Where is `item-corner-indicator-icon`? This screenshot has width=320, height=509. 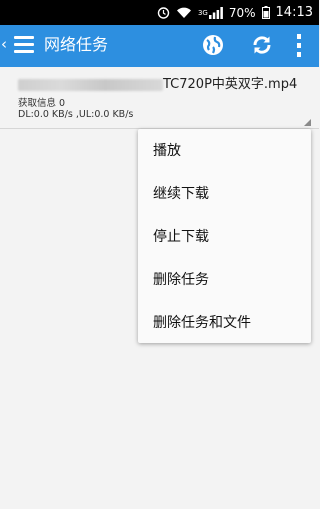
item-corner-indicator-icon is located at coordinates (307, 122).